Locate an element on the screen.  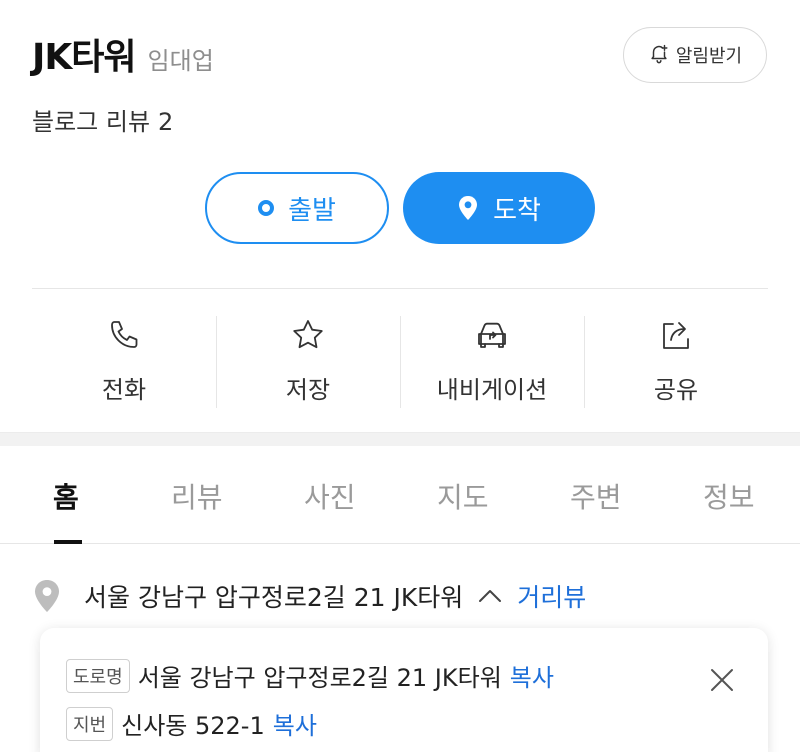
location-pin-icon is located at coordinates (468, 208).